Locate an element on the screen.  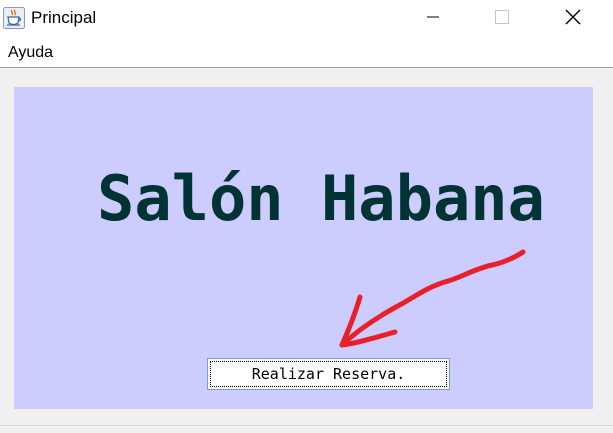
maximize-icon is located at coordinates (502, 19).